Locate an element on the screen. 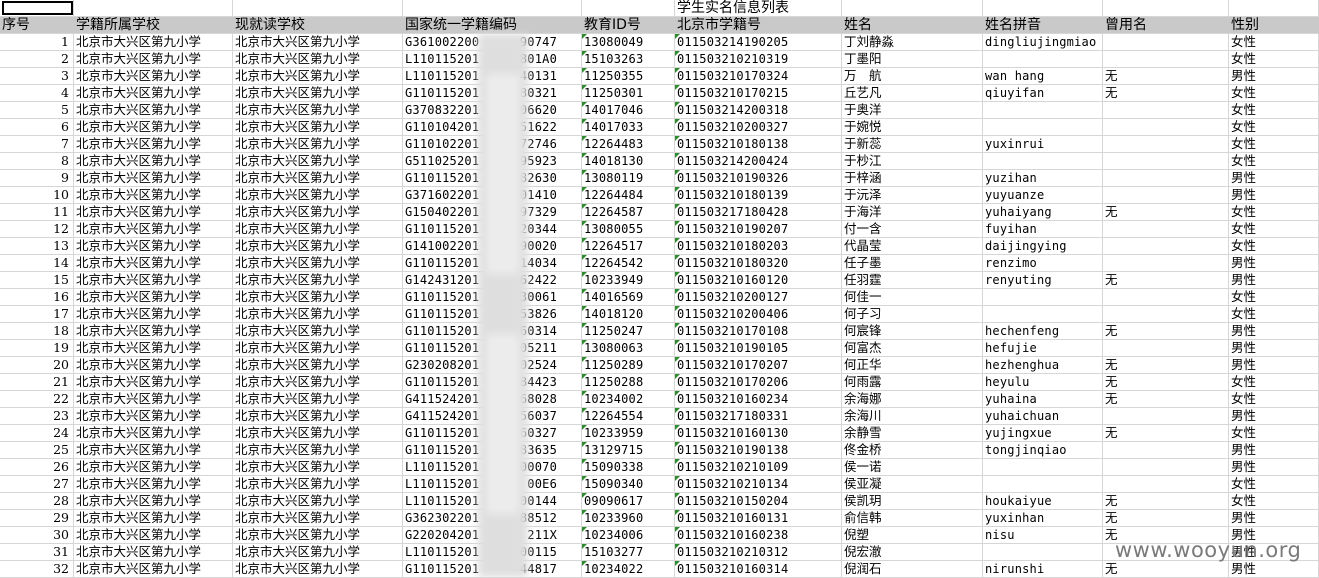 This screenshot has height=578, width=1319. cell-name: 倪润石 is located at coordinates (912, 569).